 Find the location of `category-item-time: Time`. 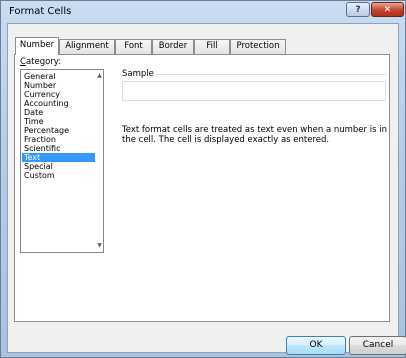

category-item-time: Time is located at coordinates (58, 121).